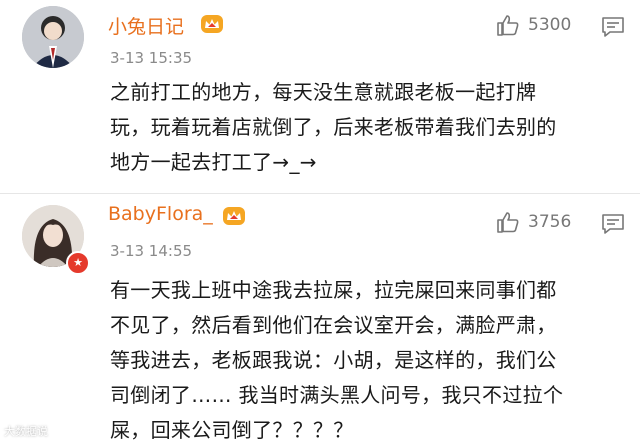  I want to click on like-count: 3756, so click(550, 222).